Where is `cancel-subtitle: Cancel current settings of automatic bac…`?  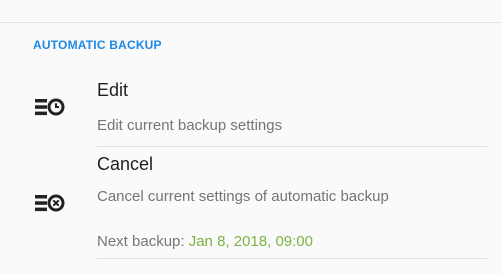 cancel-subtitle: Cancel current settings of automatic bac… is located at coordinates (243, 196).